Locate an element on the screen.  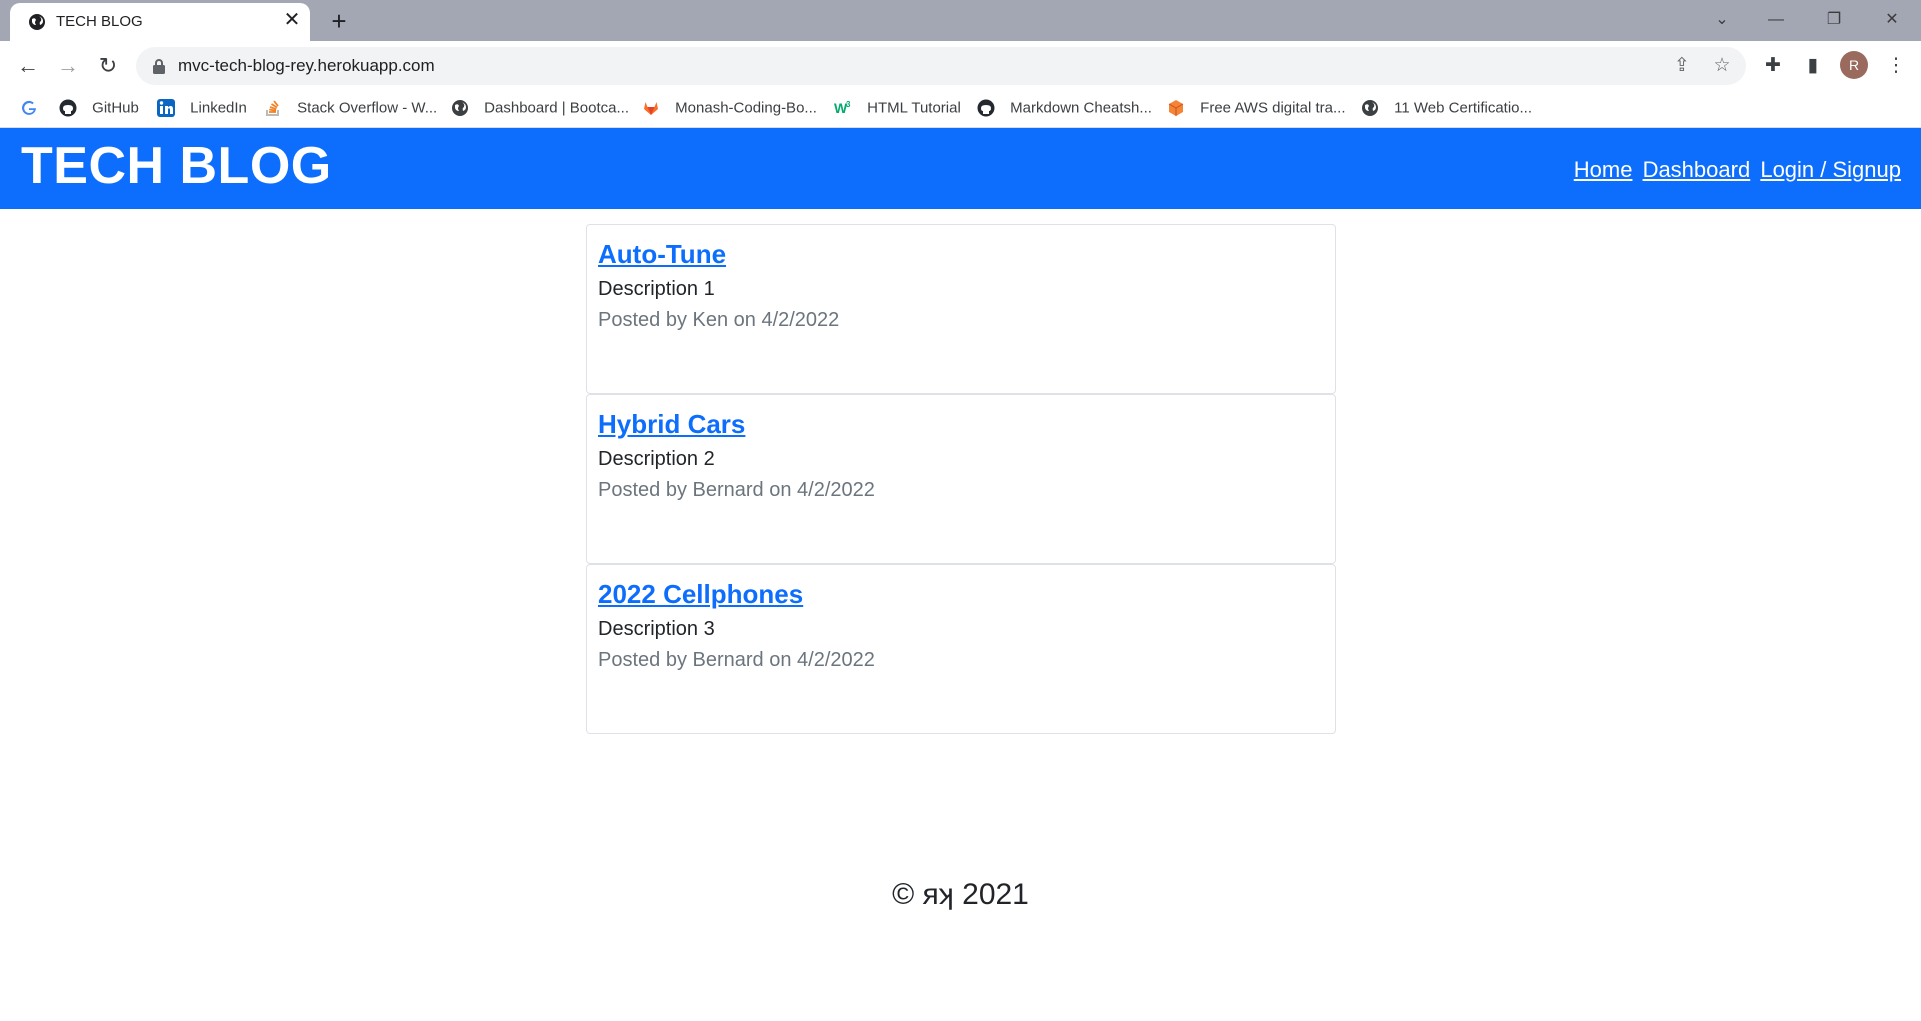
post-description: Description 1 is located at coordinates (656, 289).